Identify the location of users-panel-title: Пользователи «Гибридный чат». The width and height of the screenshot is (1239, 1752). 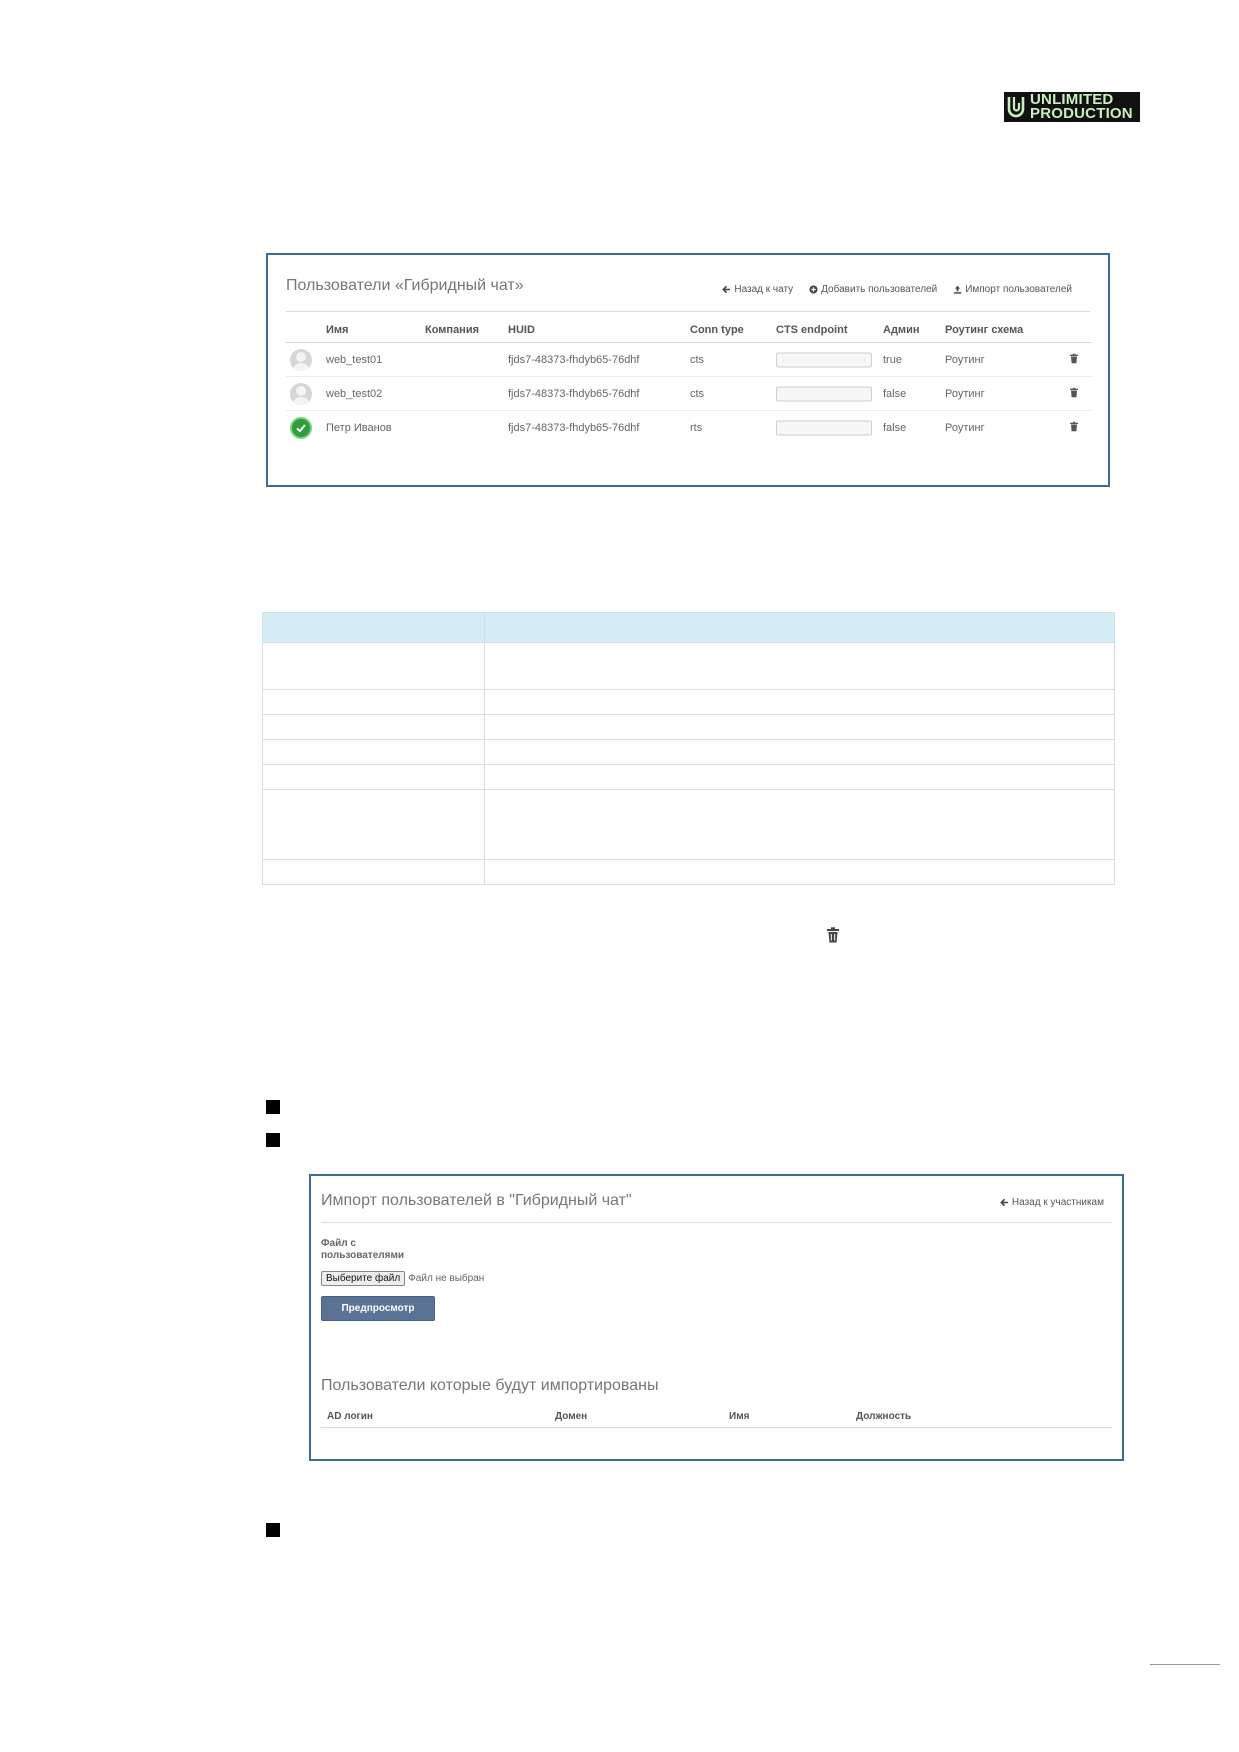
(405, 285).